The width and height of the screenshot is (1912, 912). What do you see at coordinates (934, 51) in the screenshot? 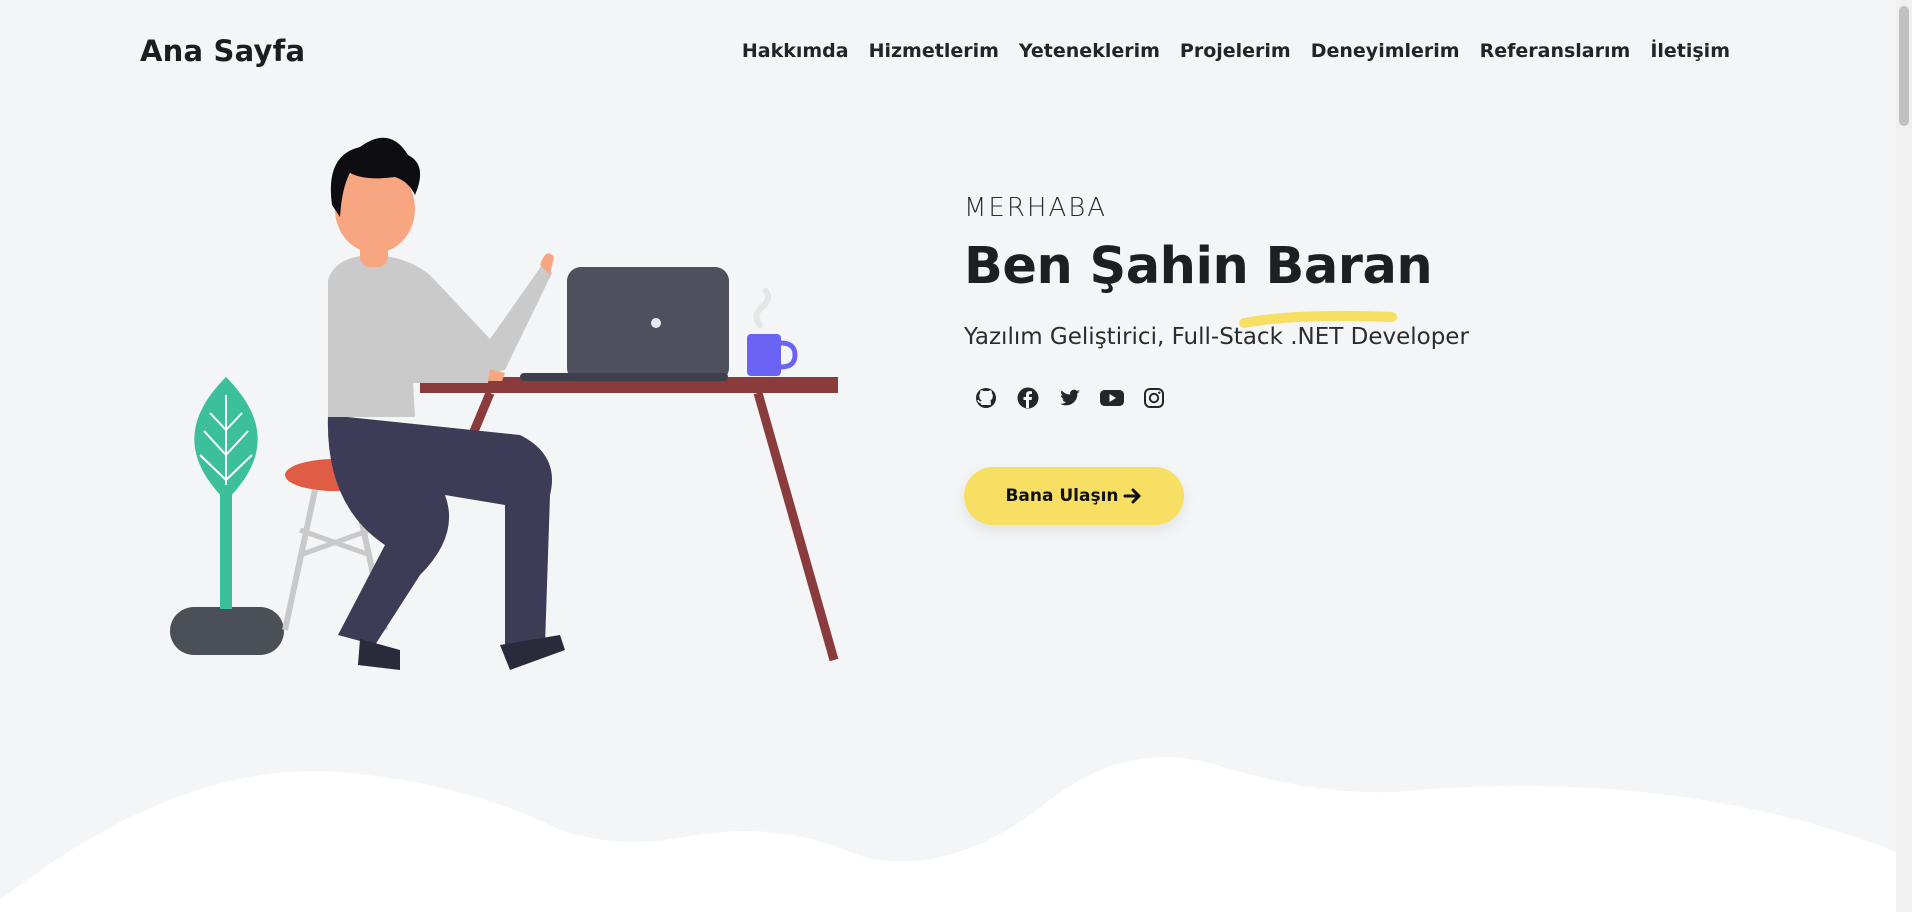
I see `nav-item-hizmetlerim: Hizmetlerim` at bounding box center [934, 51].